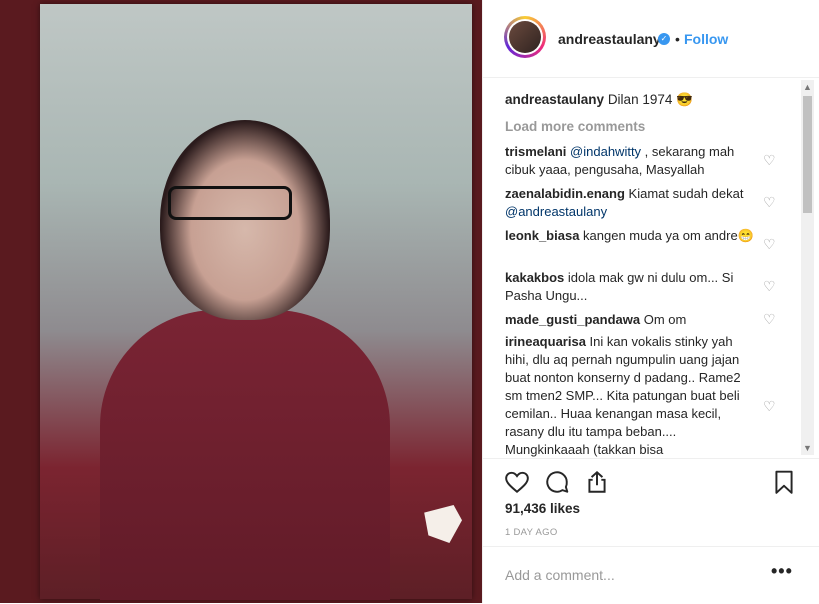  Describe the element at coordinates (575, 126) in the screenshot. I see `load-more-comments: Load more comments` at that location.